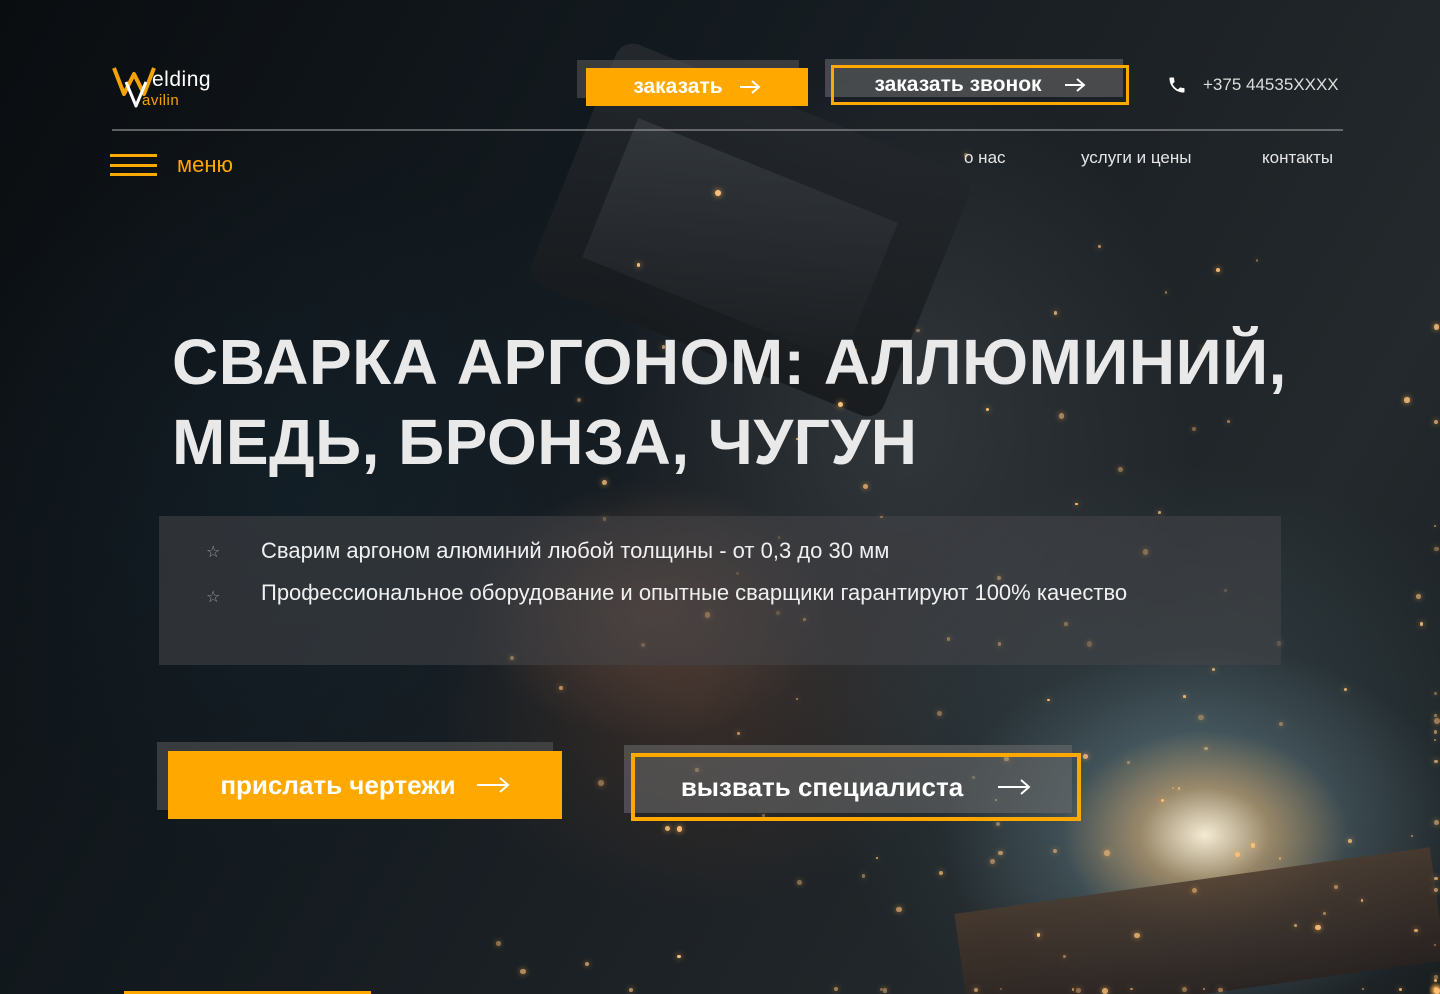 The image size is (1440, 994). Describe the element at coordinates (980, 85) in the screenshot. I see `request-call-button: заказать звонок` at that location.